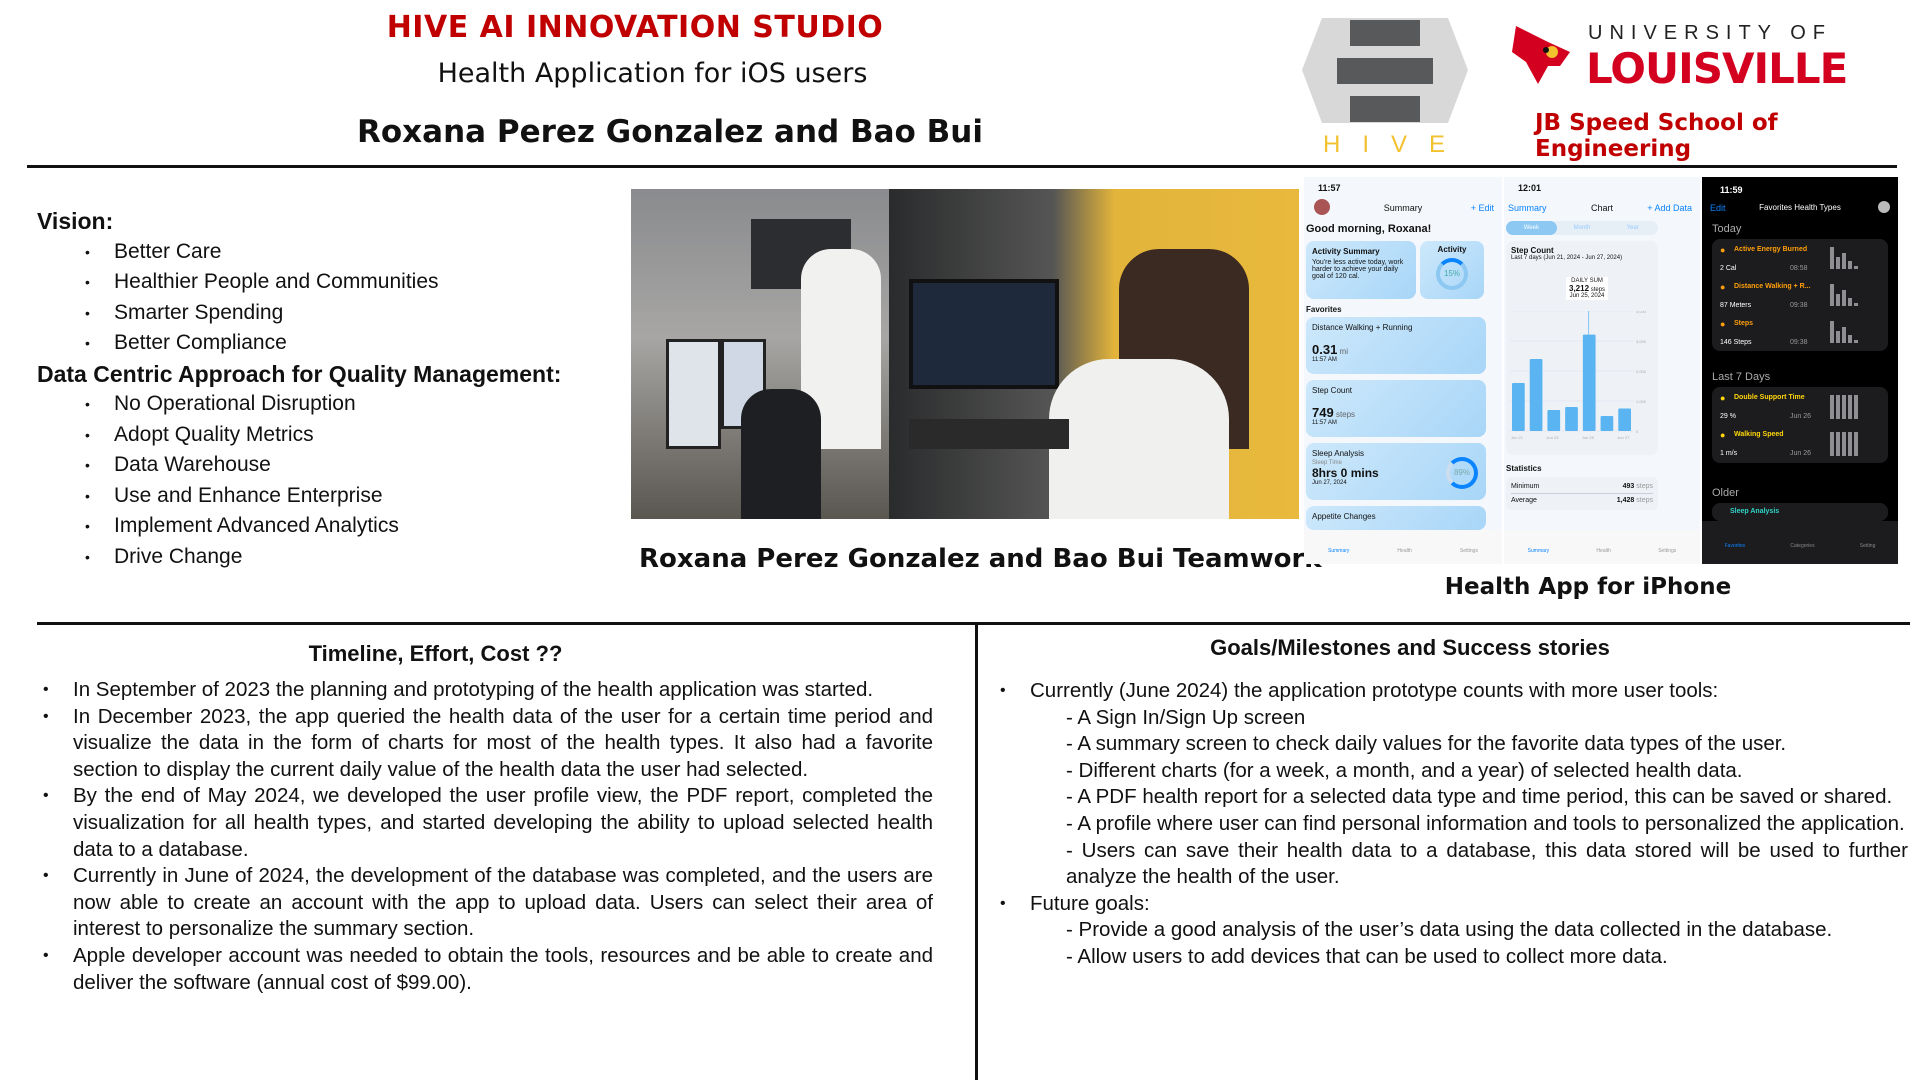 Image resolution: width=1920 pixels, height=1080 pixels. I want to click on x-tick-label: Jun 27, so click(1623, 437).